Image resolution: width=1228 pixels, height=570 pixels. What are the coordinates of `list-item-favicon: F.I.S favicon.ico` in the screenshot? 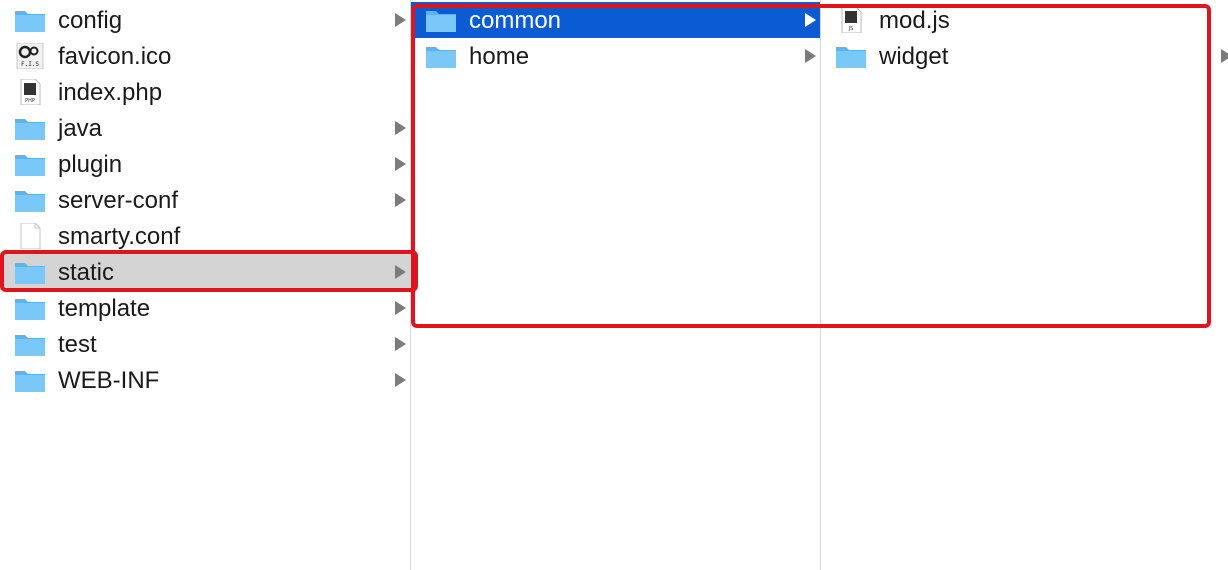 It's located at (205, 56).